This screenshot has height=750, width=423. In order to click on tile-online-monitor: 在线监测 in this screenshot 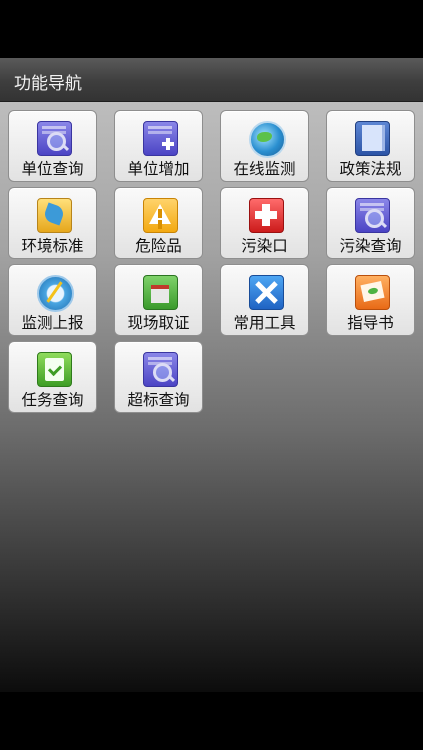, I will do `click(264, 146)`.